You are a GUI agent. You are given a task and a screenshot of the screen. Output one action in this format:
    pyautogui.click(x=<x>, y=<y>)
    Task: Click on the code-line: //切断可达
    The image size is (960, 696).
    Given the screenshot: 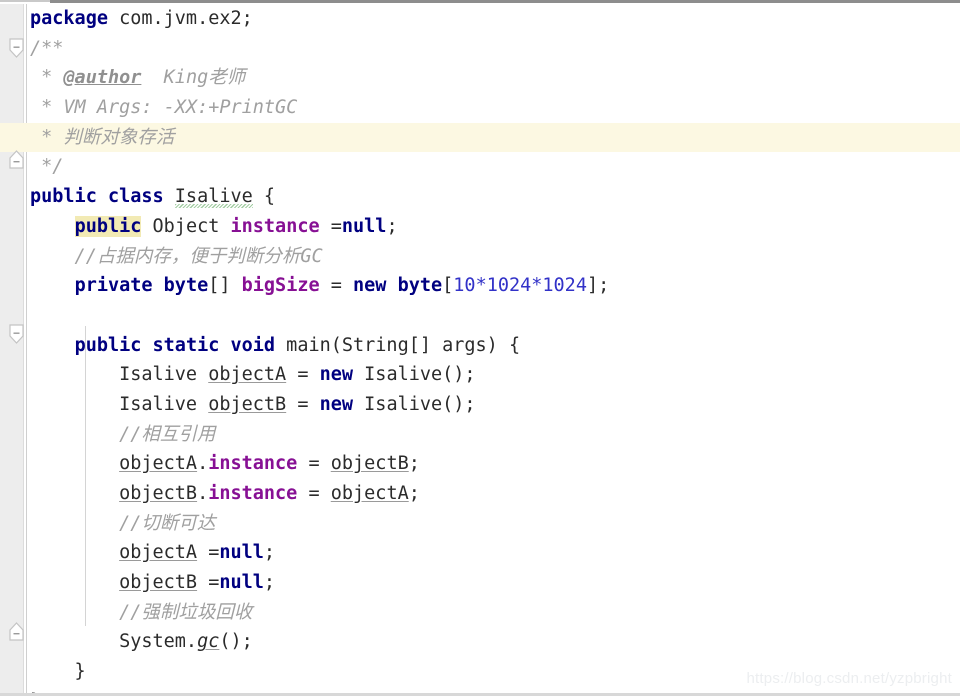 What is the action you would take?
    pyautogui.click(x=480, y=524)
    